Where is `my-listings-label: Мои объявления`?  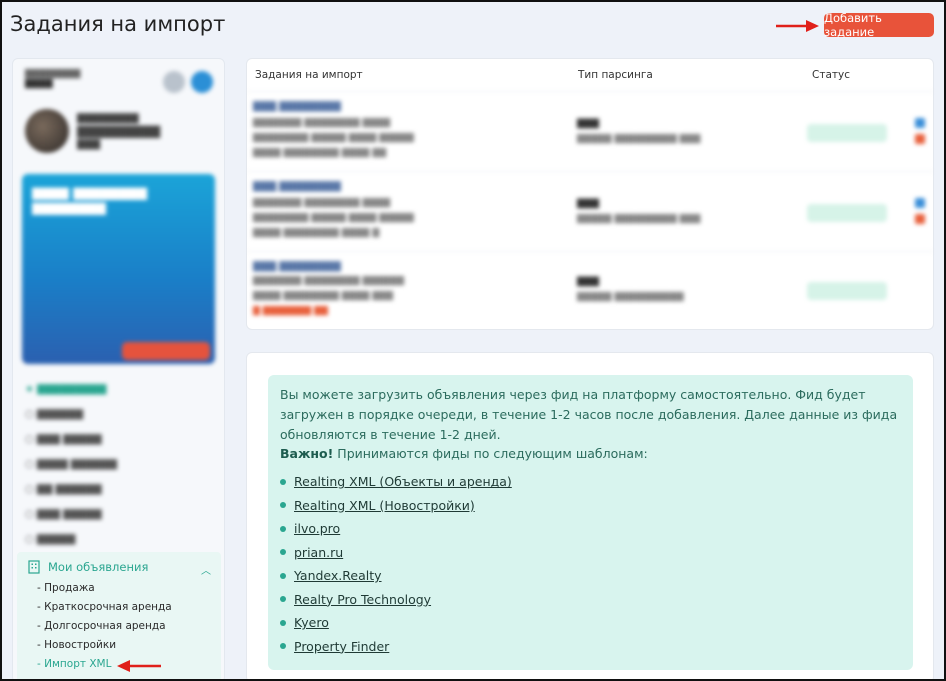 my-listings-label: Мои объявления is located at coordinates (98, 567).